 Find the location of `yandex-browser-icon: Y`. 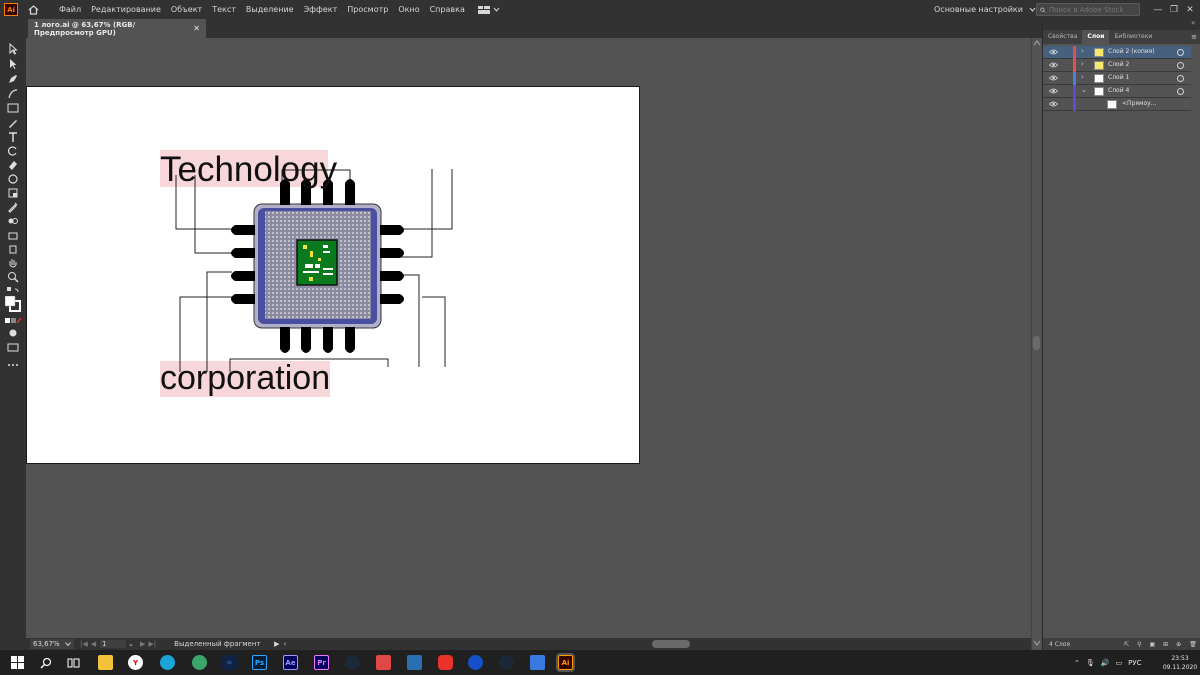

yandex-browser-icon: Y is located at coordinates (135, 662).